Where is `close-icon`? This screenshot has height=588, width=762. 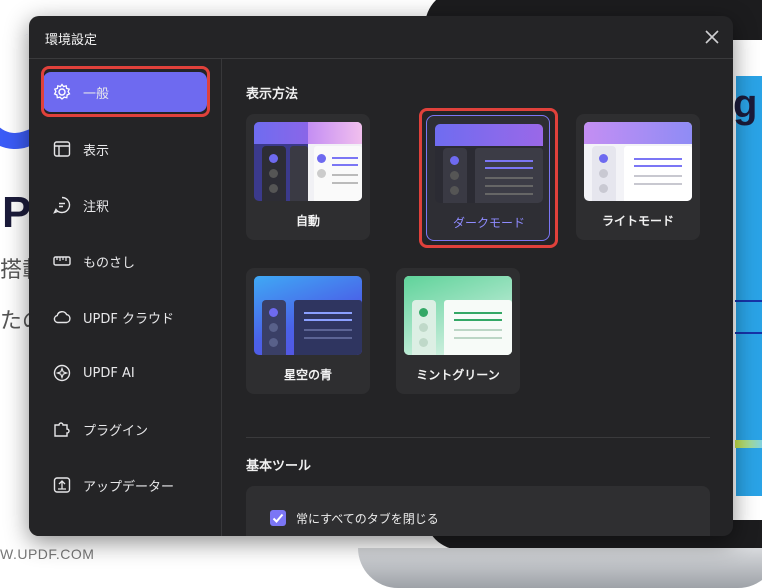
close-icon is located at coordinates (712, 37).